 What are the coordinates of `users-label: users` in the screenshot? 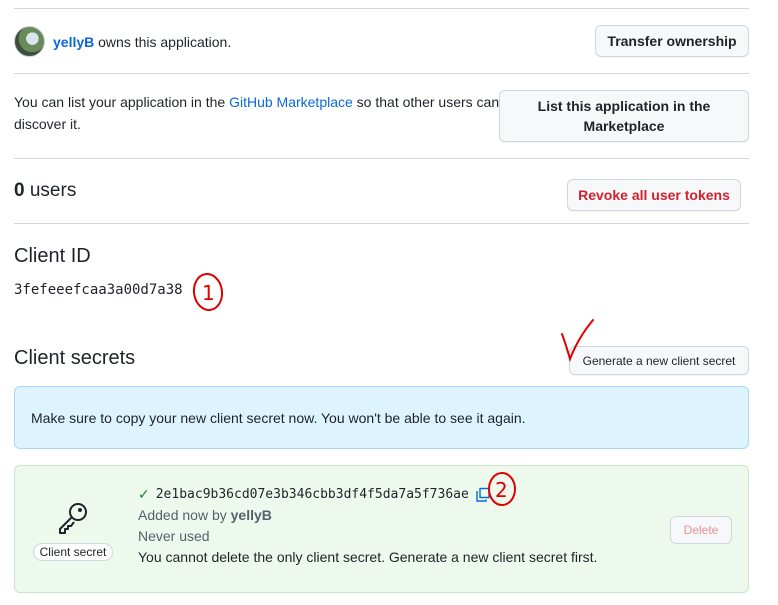 It's located at (53, 190).